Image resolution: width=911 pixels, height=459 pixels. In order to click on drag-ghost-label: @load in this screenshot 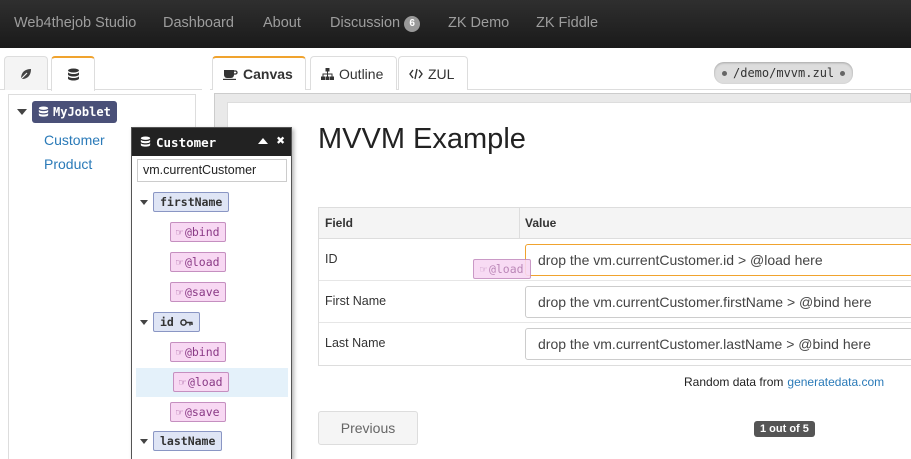, I will do `click(506, 269)`.